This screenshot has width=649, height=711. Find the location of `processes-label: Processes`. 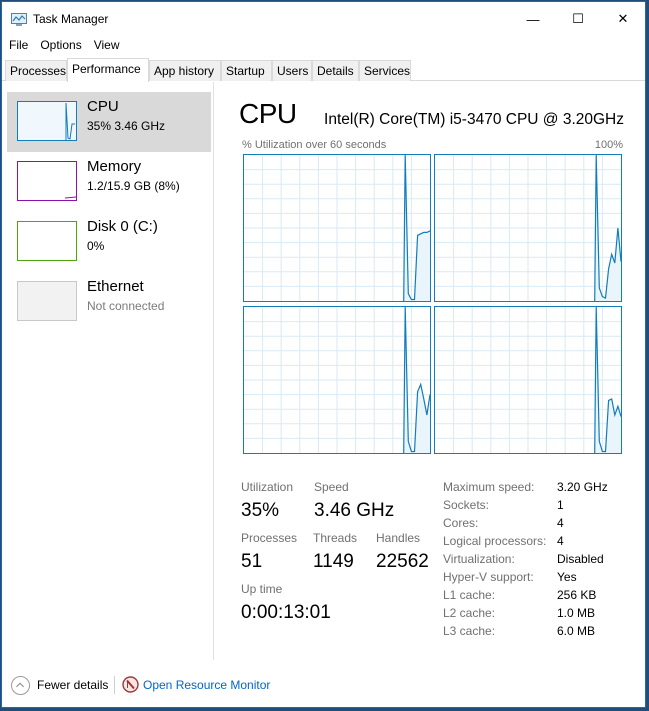

processes-label: Processes is located at coordinates (269, 538).